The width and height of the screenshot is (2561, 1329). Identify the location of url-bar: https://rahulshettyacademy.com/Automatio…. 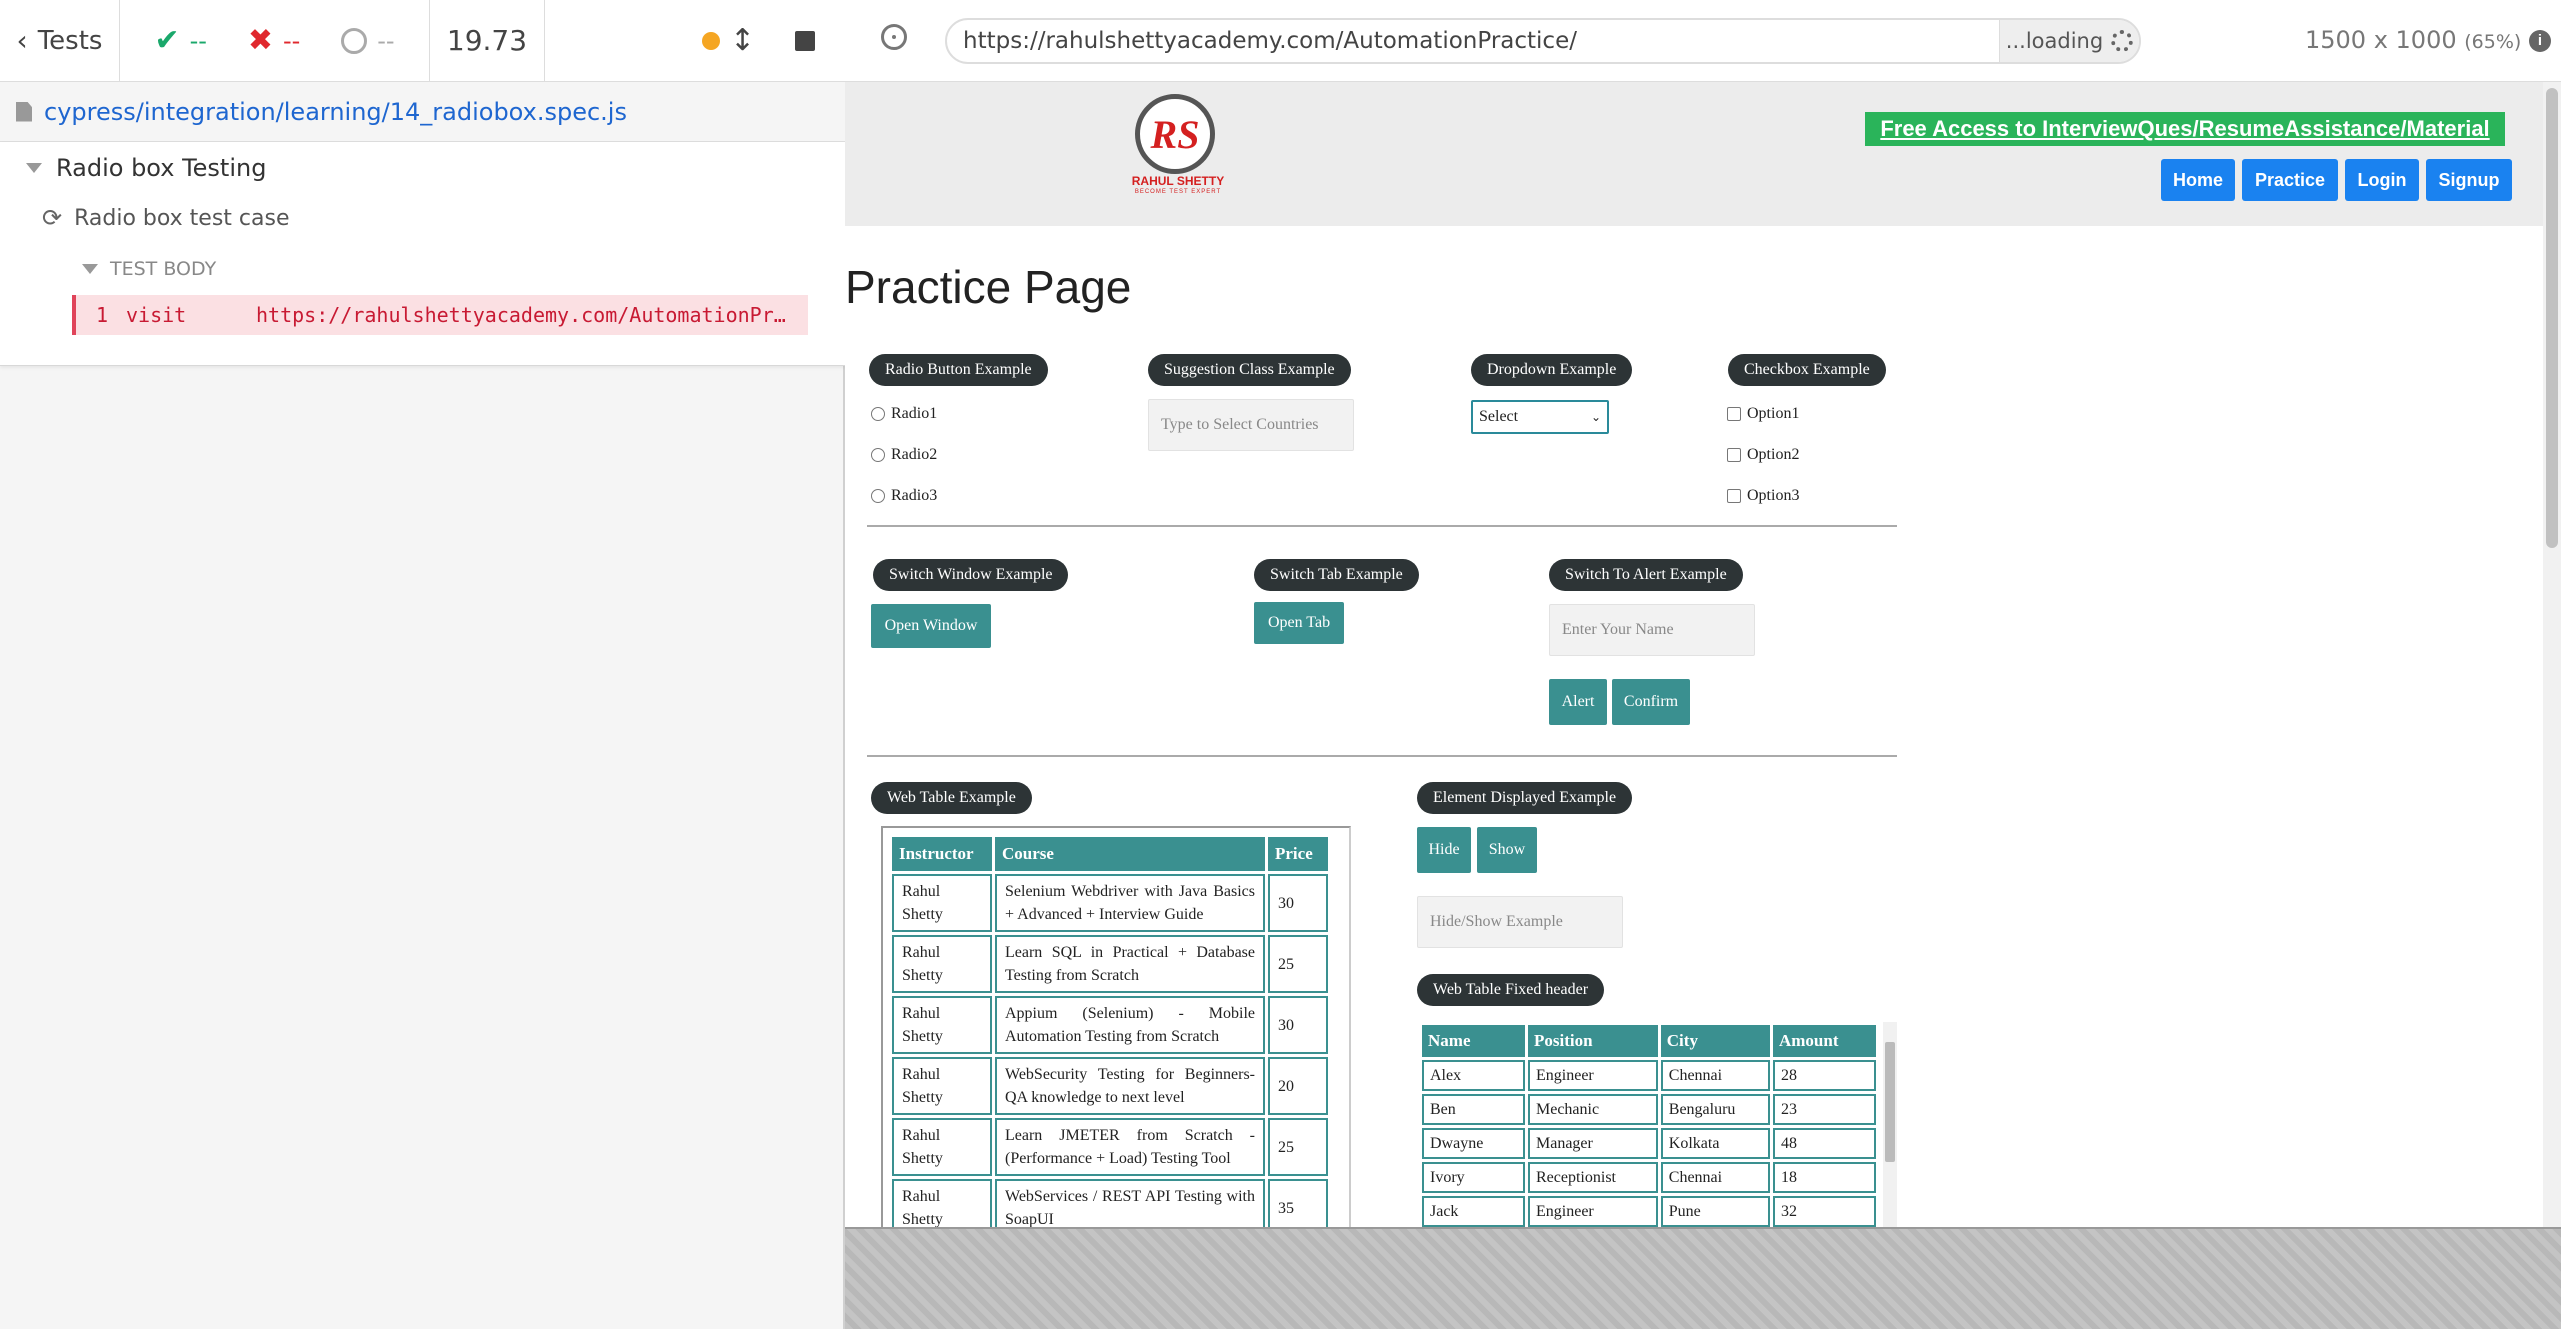
(1543, 41).